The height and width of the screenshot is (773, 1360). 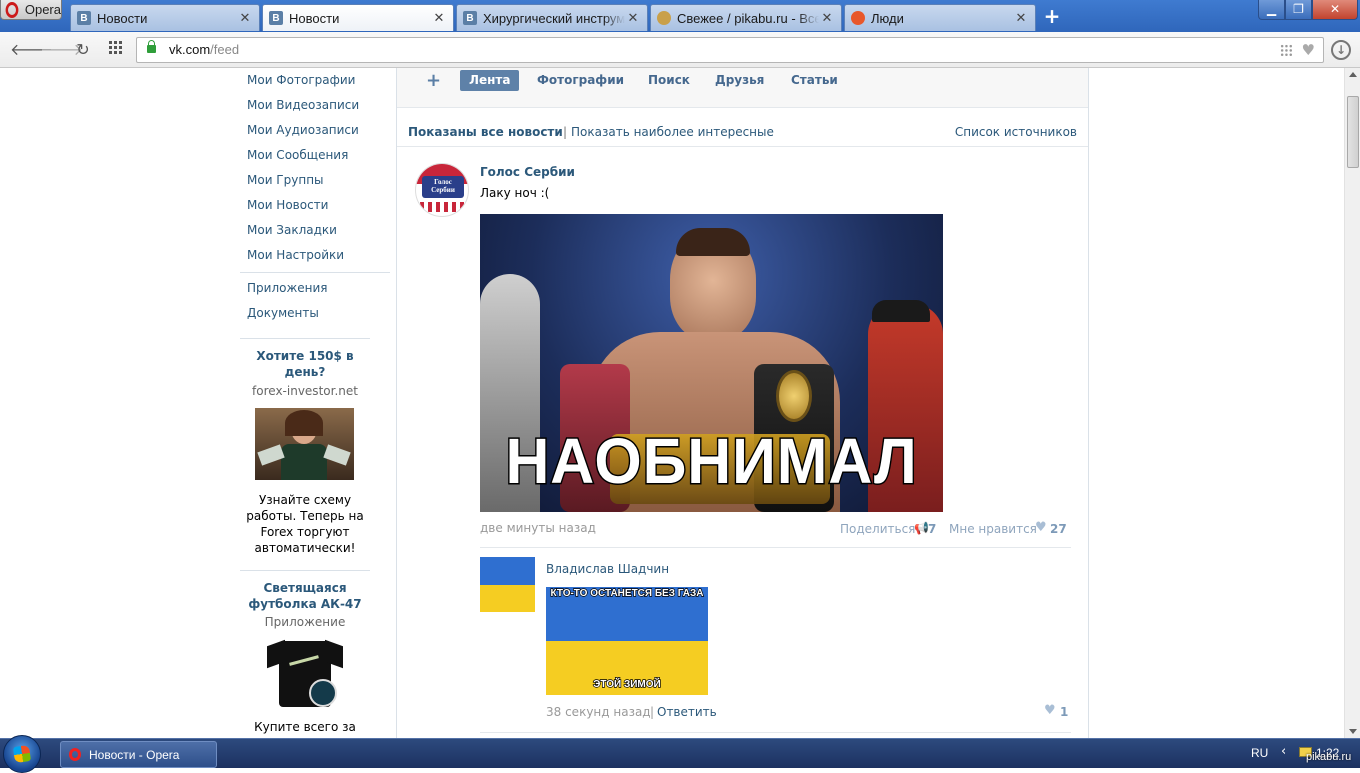 I want to click on ad-divider, so click(x=305, y=570).